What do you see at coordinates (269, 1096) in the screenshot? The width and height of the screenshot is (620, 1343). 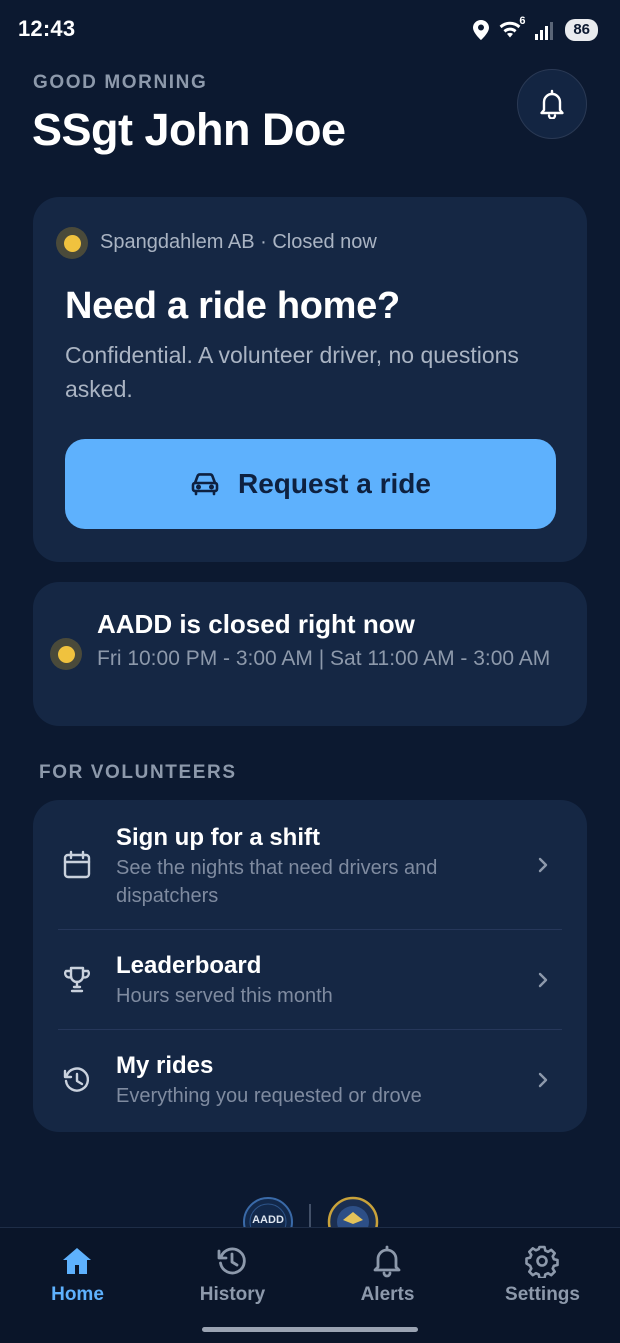 I see `list-item-subtitle: Everything you requested or drove` at bounding box center [269, 1096].